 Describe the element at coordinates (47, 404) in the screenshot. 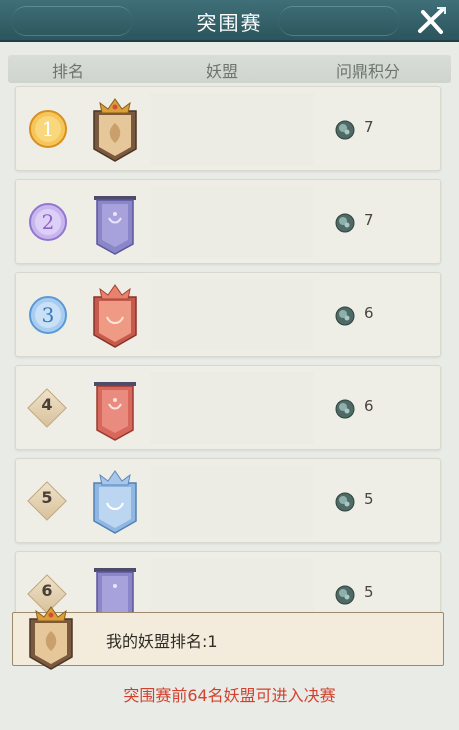

I see `rank-number: 4` at that location.